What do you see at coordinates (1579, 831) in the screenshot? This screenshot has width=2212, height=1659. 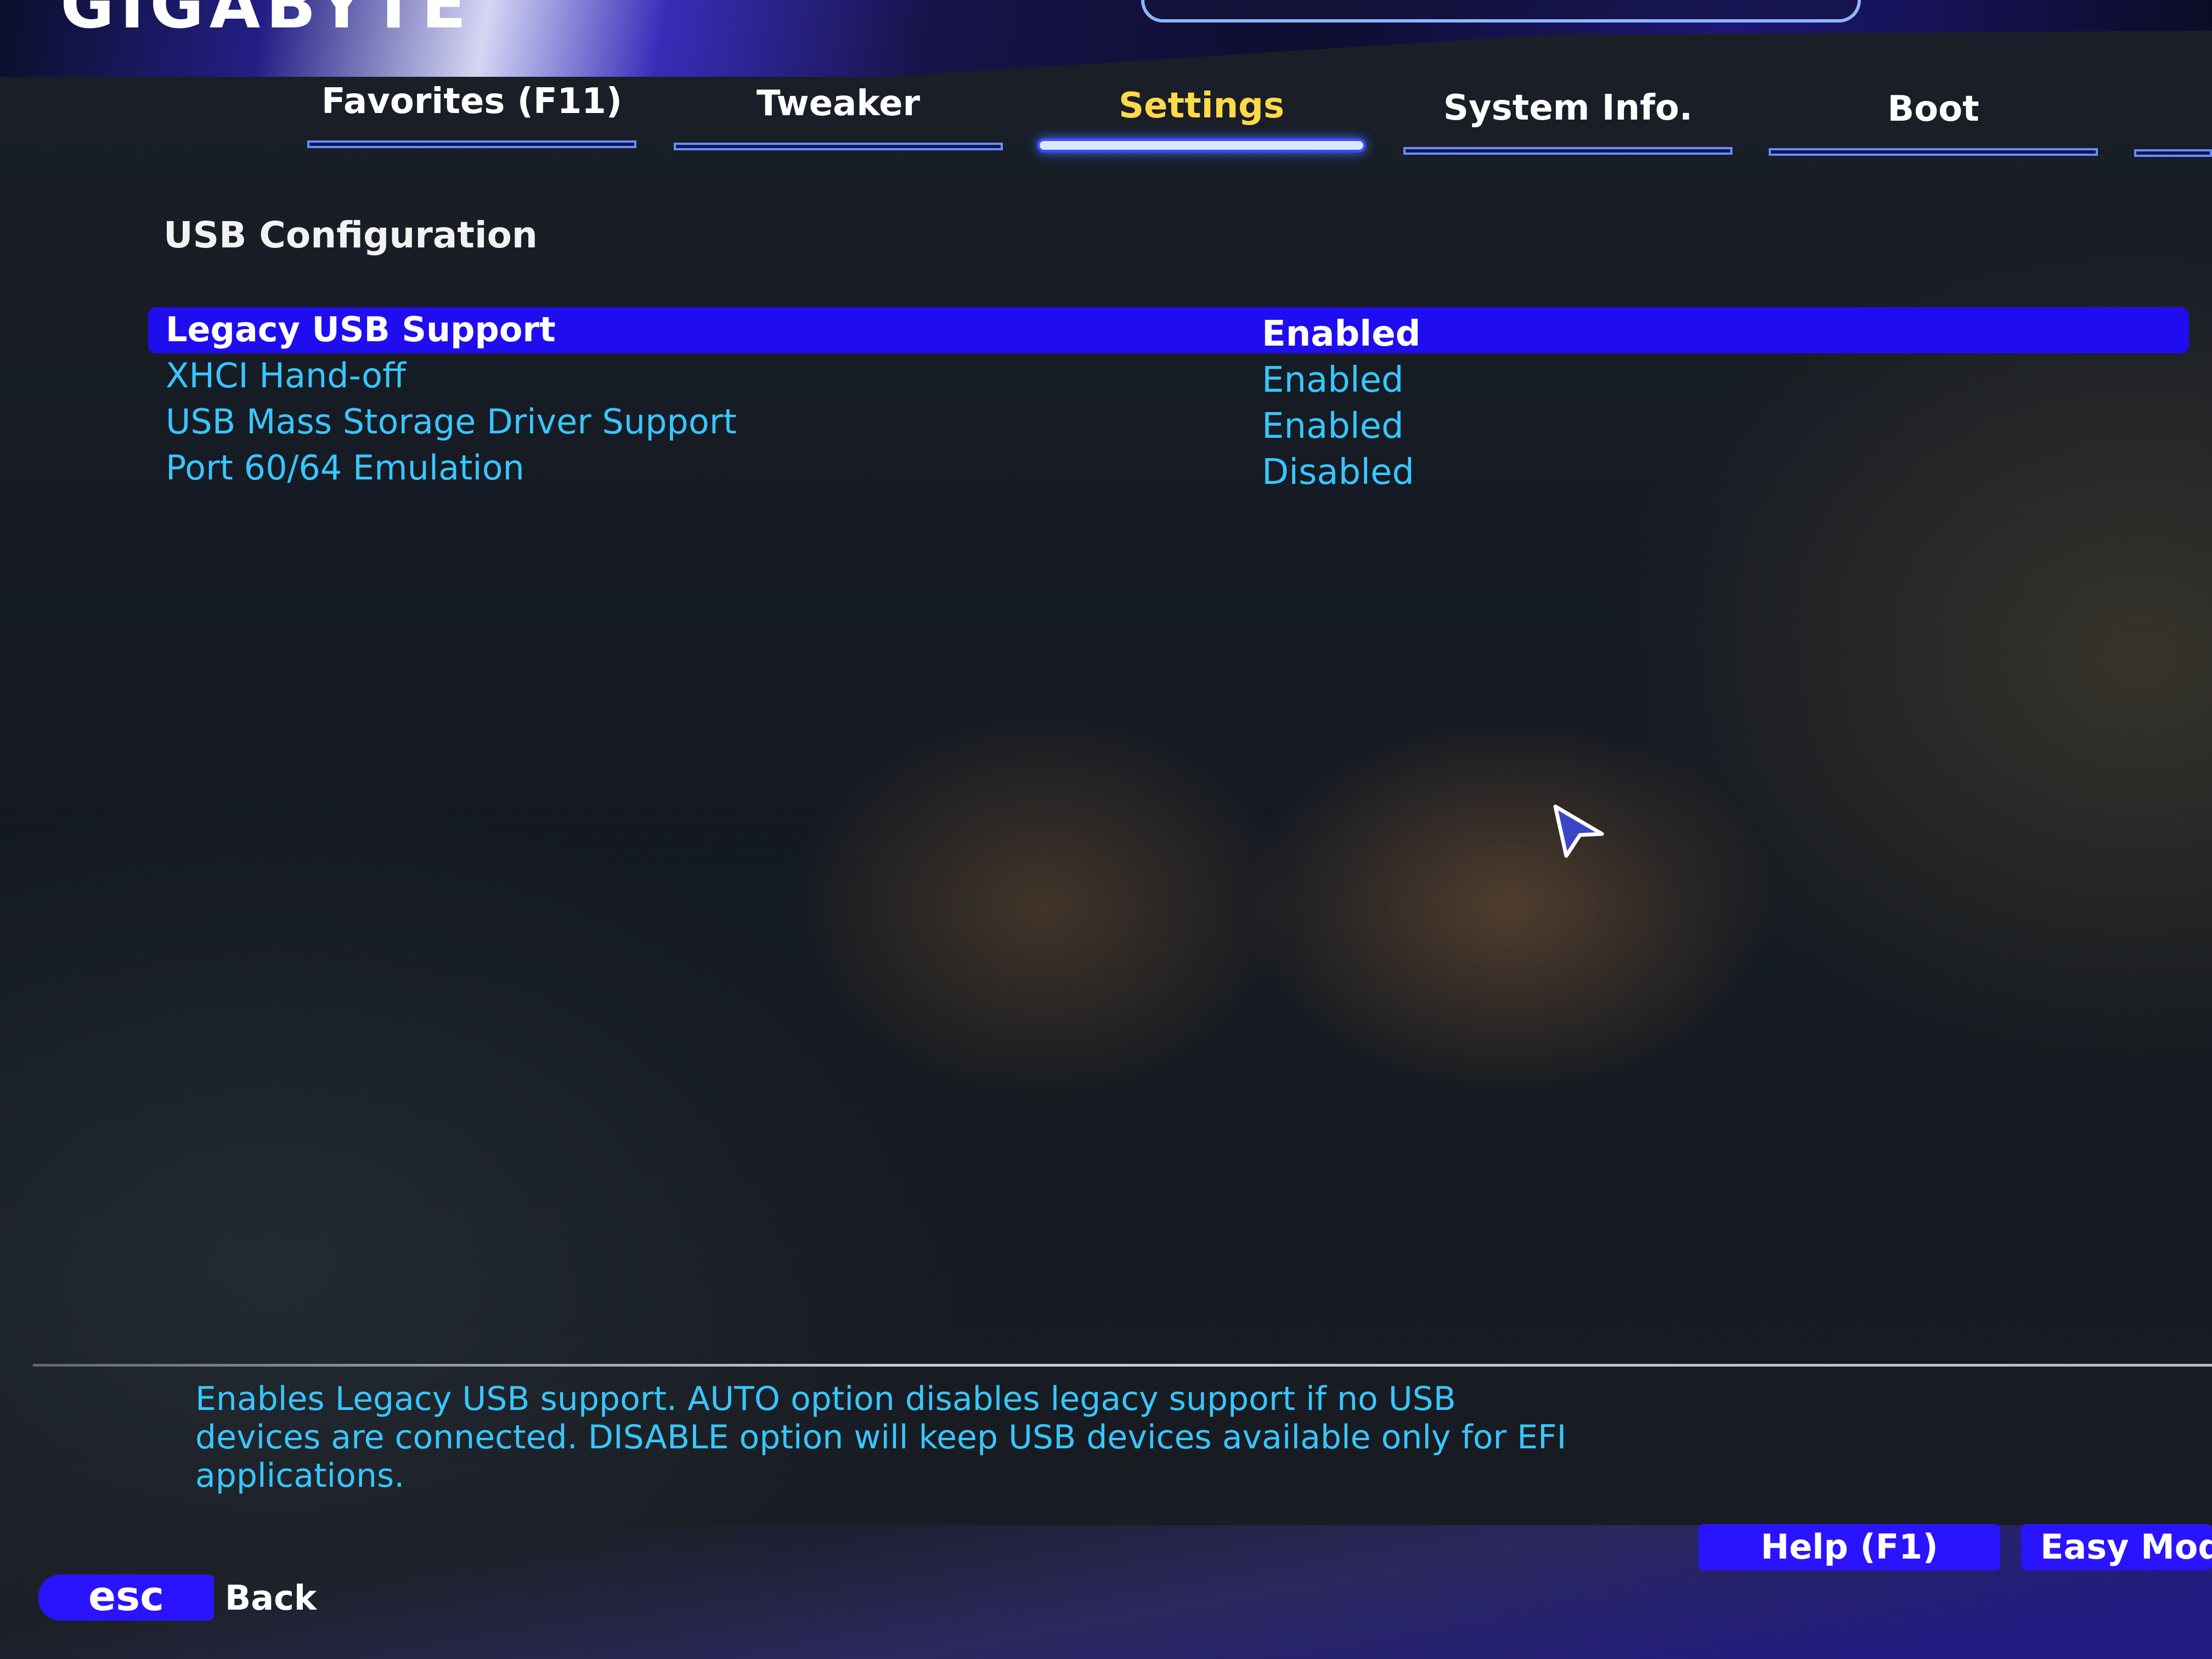 I see `mouse-pointer-icon` at bounding box center [1579, 831].